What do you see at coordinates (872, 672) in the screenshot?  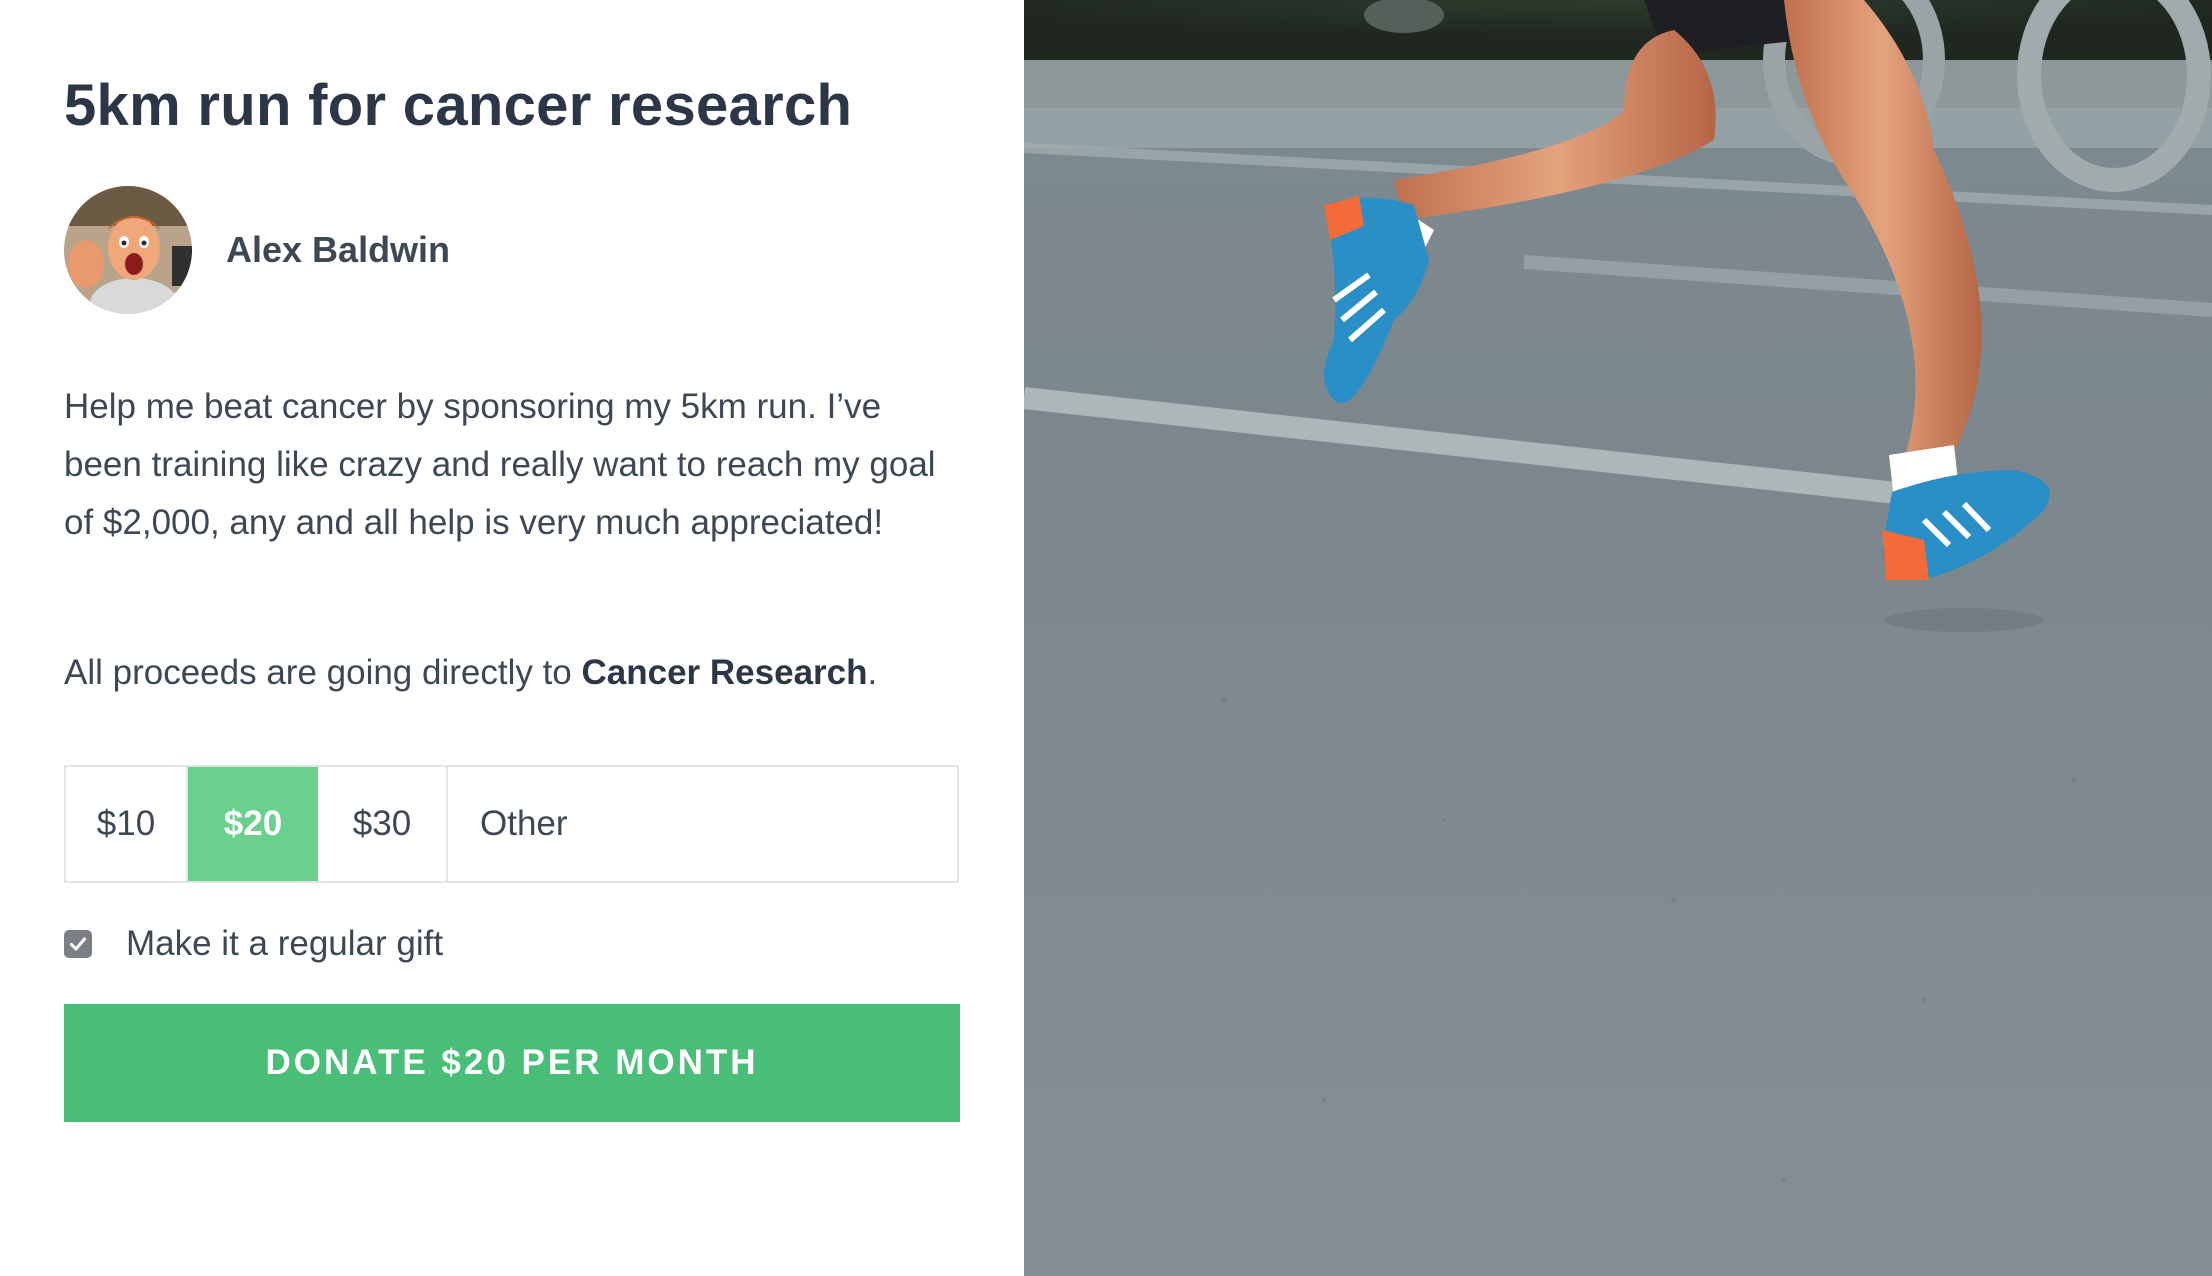 I see `proceeds-suffix: .` at bounding box center [872, 672].